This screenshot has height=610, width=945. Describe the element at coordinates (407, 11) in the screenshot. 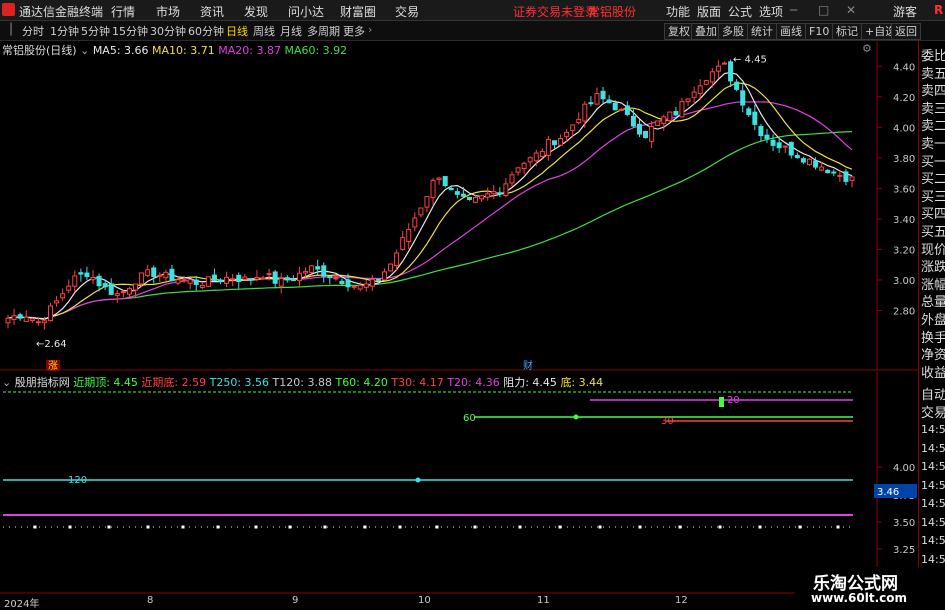

I see `menu-jiaoyi: 交易` at that location.